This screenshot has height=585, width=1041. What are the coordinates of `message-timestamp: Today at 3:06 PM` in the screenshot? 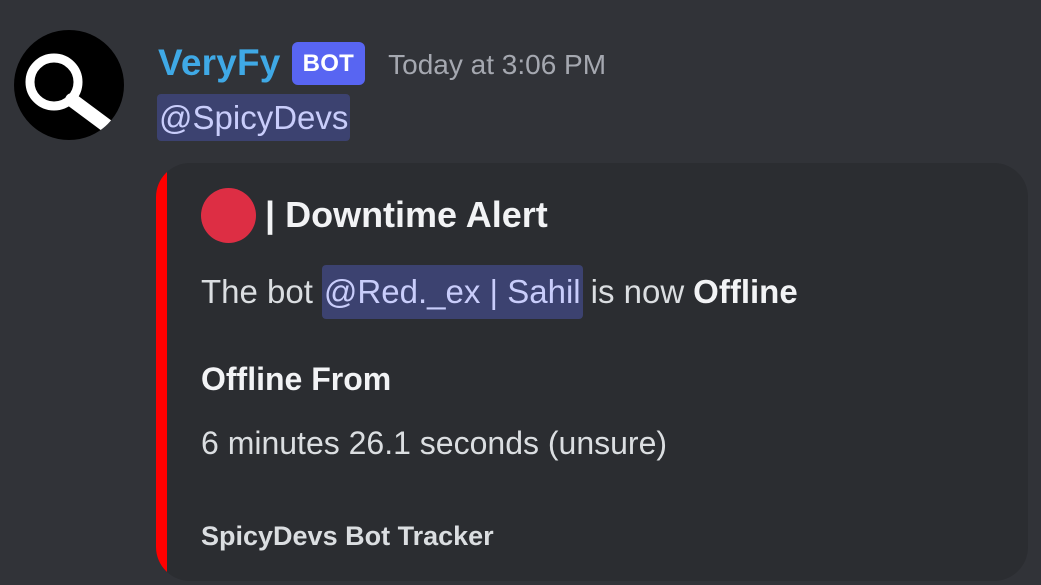 It's located at (497, 65).